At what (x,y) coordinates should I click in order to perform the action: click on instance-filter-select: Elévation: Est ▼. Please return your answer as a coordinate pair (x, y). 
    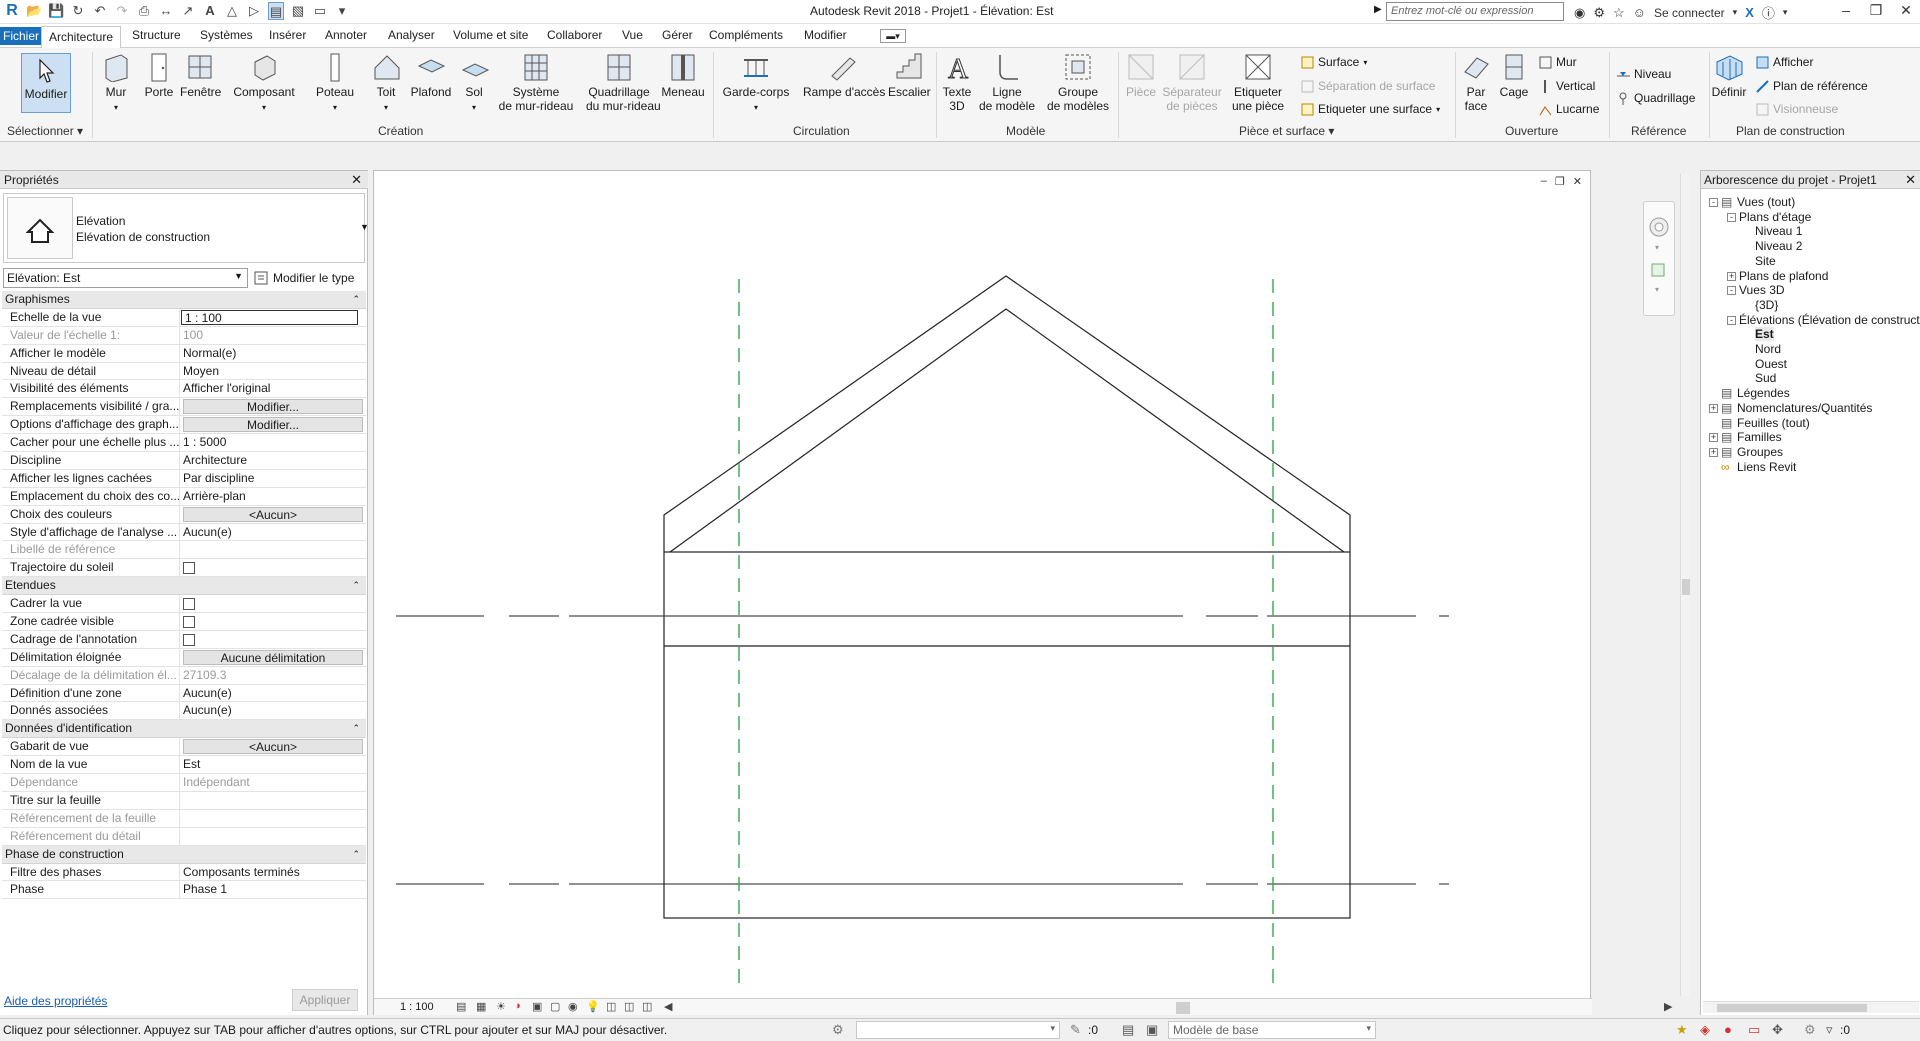
    Looking at the image, I should click on (125, 278).